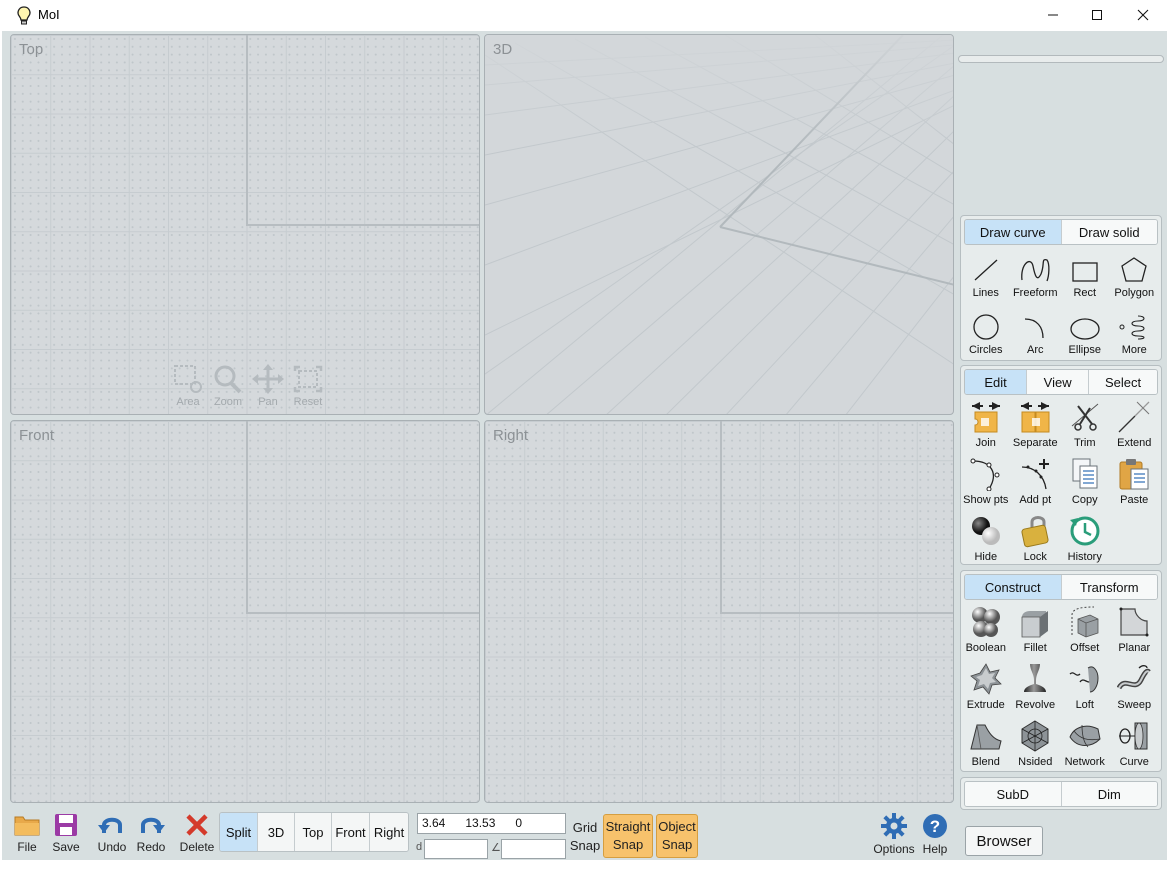  I want to click on view-front-button: Front, so click(351, 832).